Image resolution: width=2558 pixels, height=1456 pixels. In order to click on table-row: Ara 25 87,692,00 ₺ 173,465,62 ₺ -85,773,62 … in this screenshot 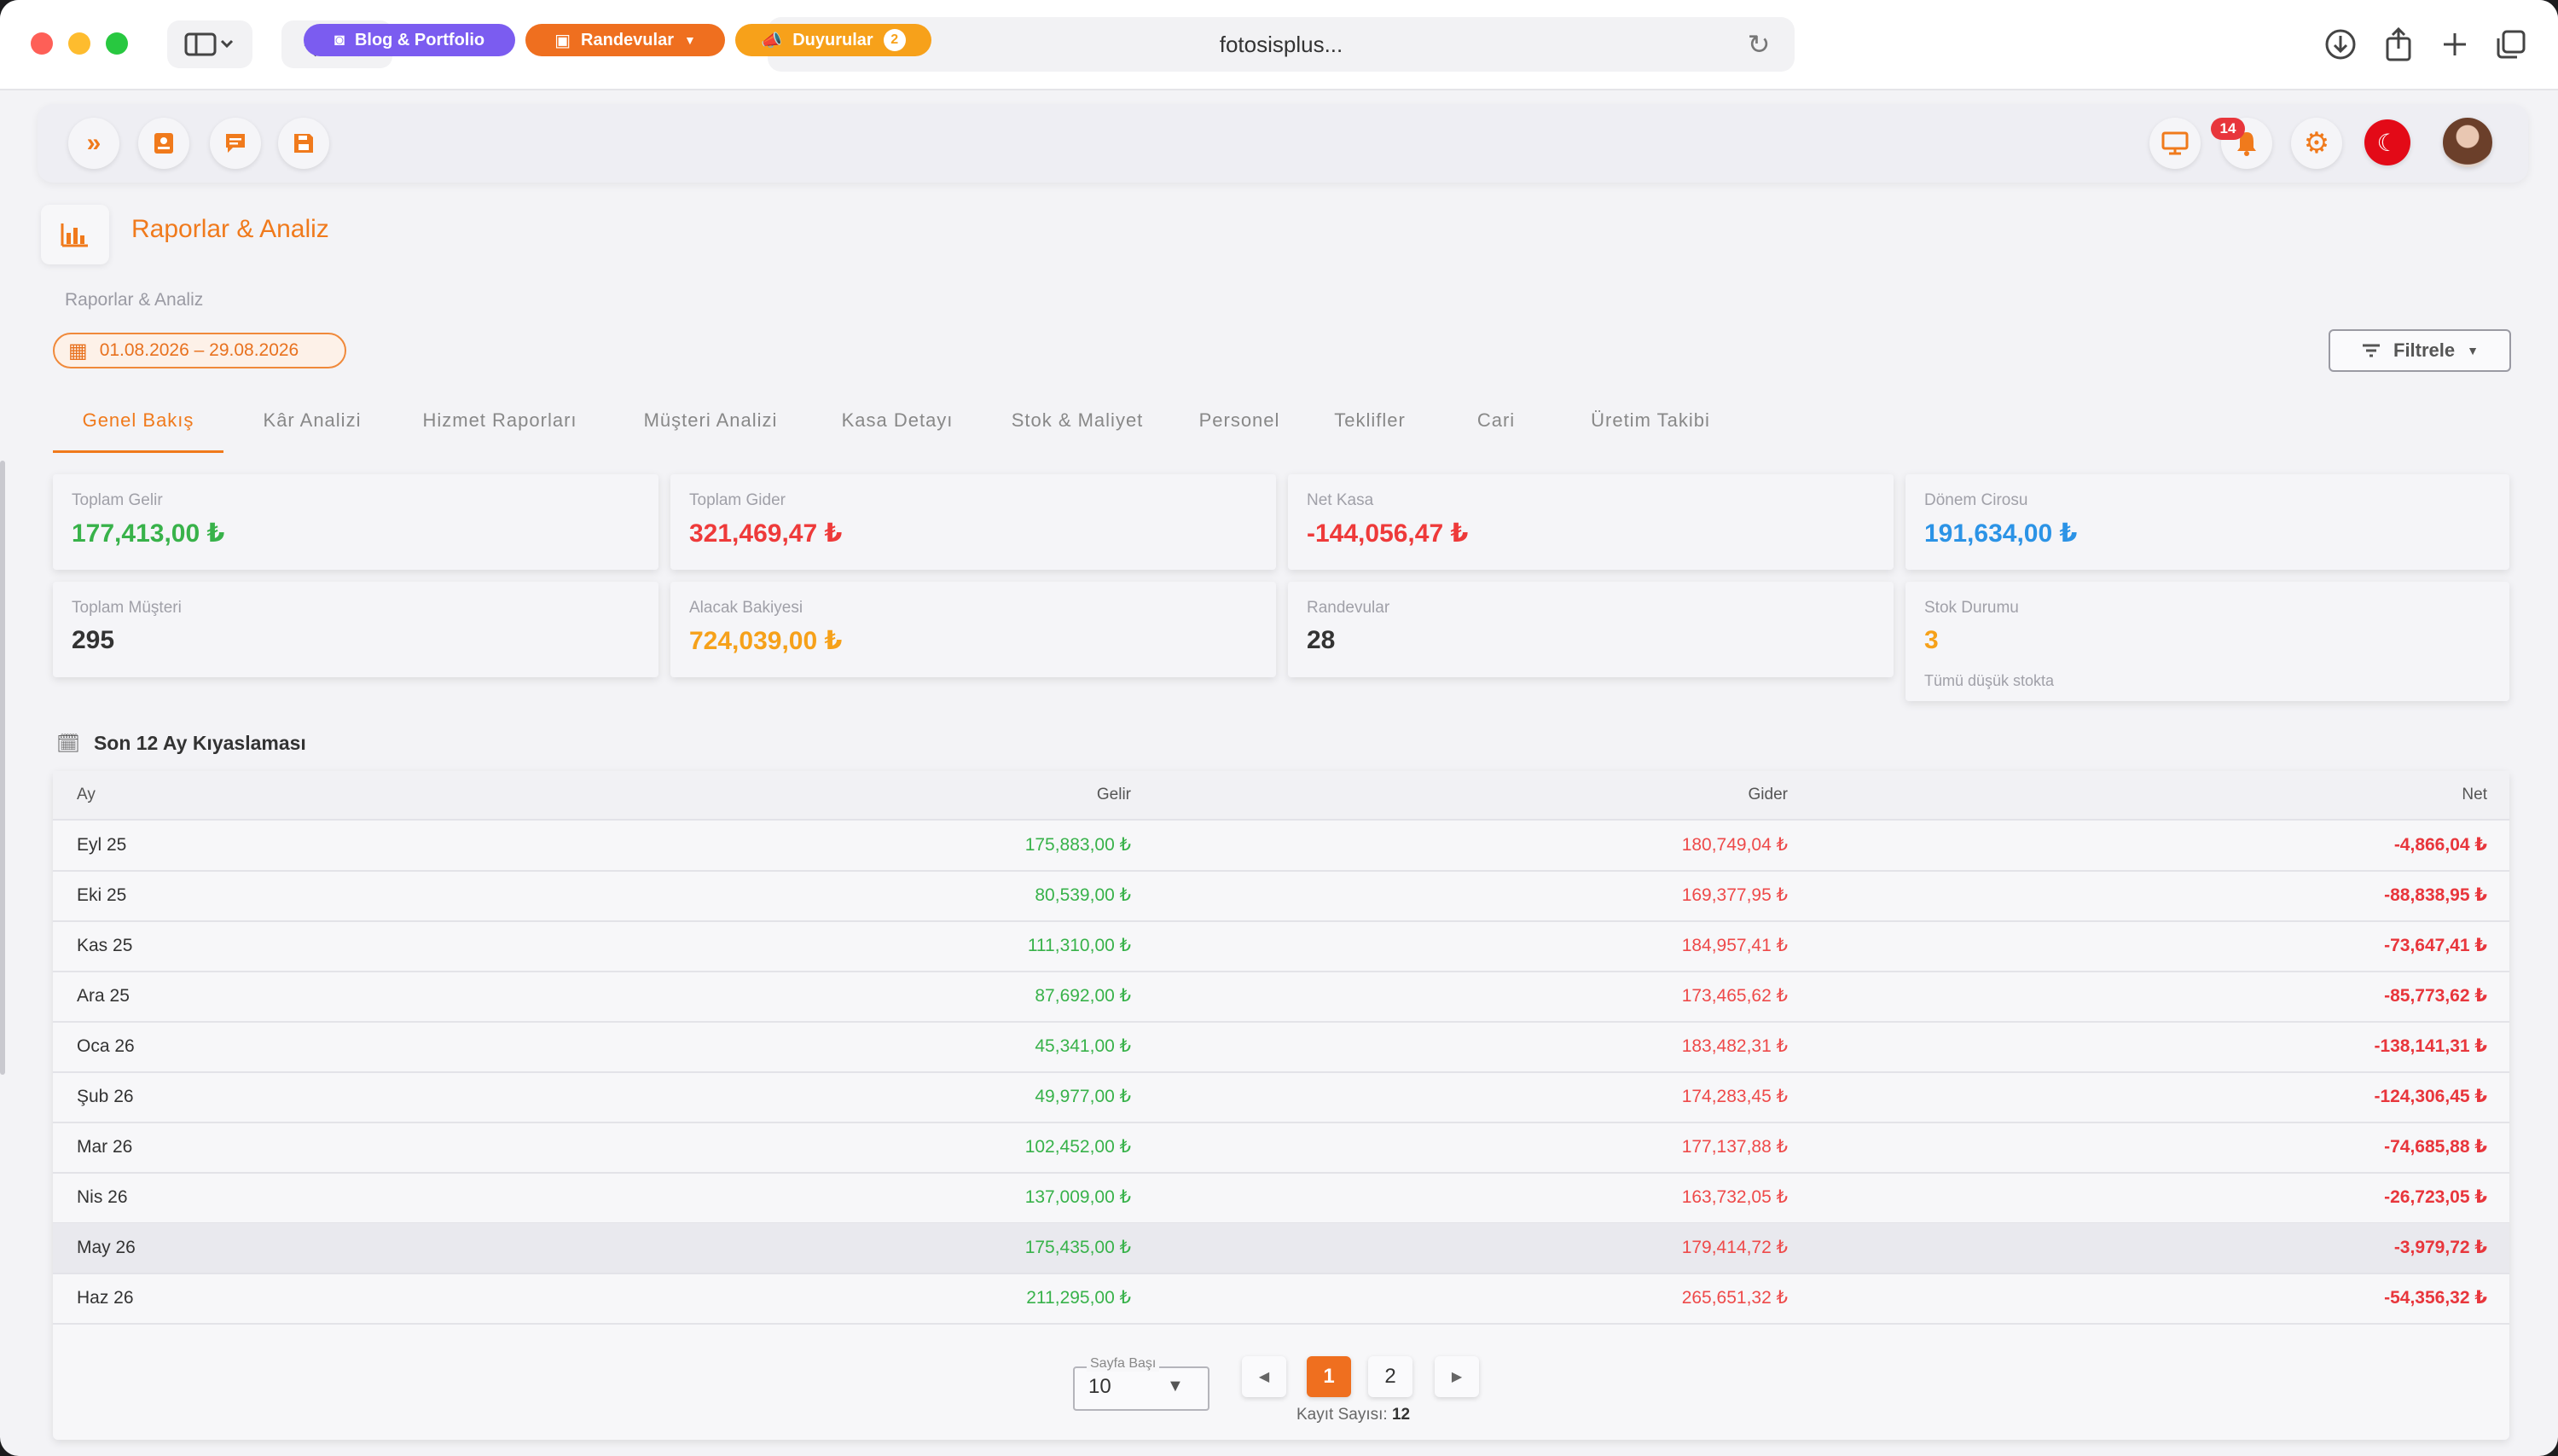, I will do `click(1281, 998)`.